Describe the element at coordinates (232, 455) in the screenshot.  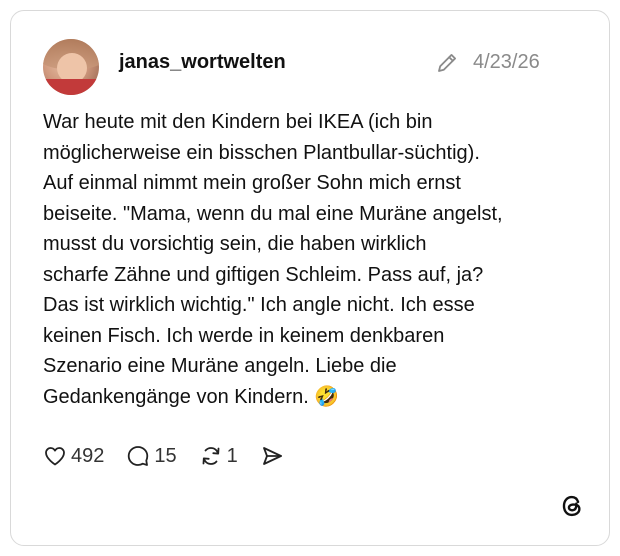
I see `repost-count: 1` at that location.